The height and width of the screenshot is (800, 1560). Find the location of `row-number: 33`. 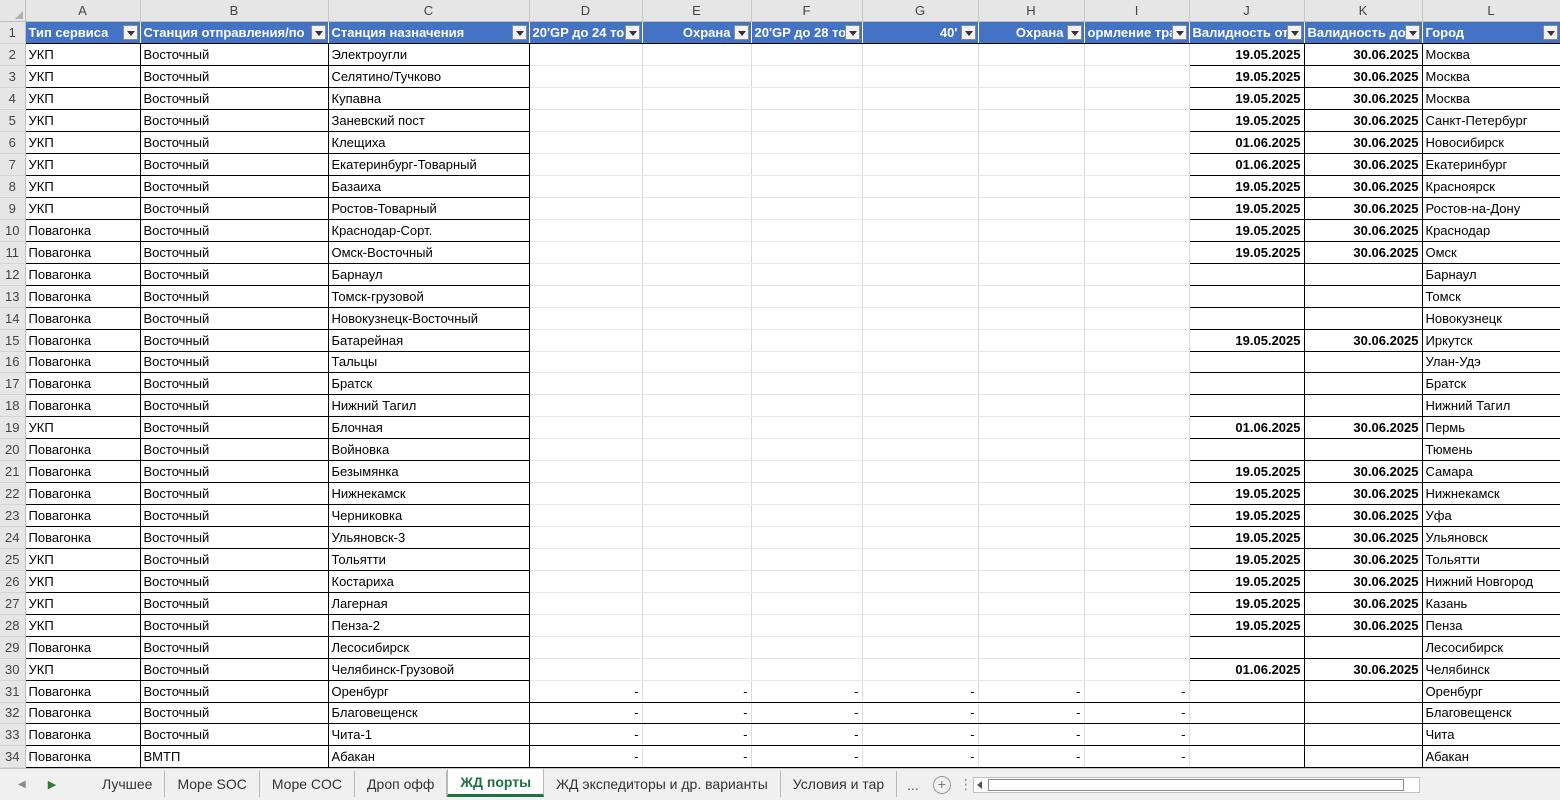

row-number: 33 is located at coordinates (13, 735).